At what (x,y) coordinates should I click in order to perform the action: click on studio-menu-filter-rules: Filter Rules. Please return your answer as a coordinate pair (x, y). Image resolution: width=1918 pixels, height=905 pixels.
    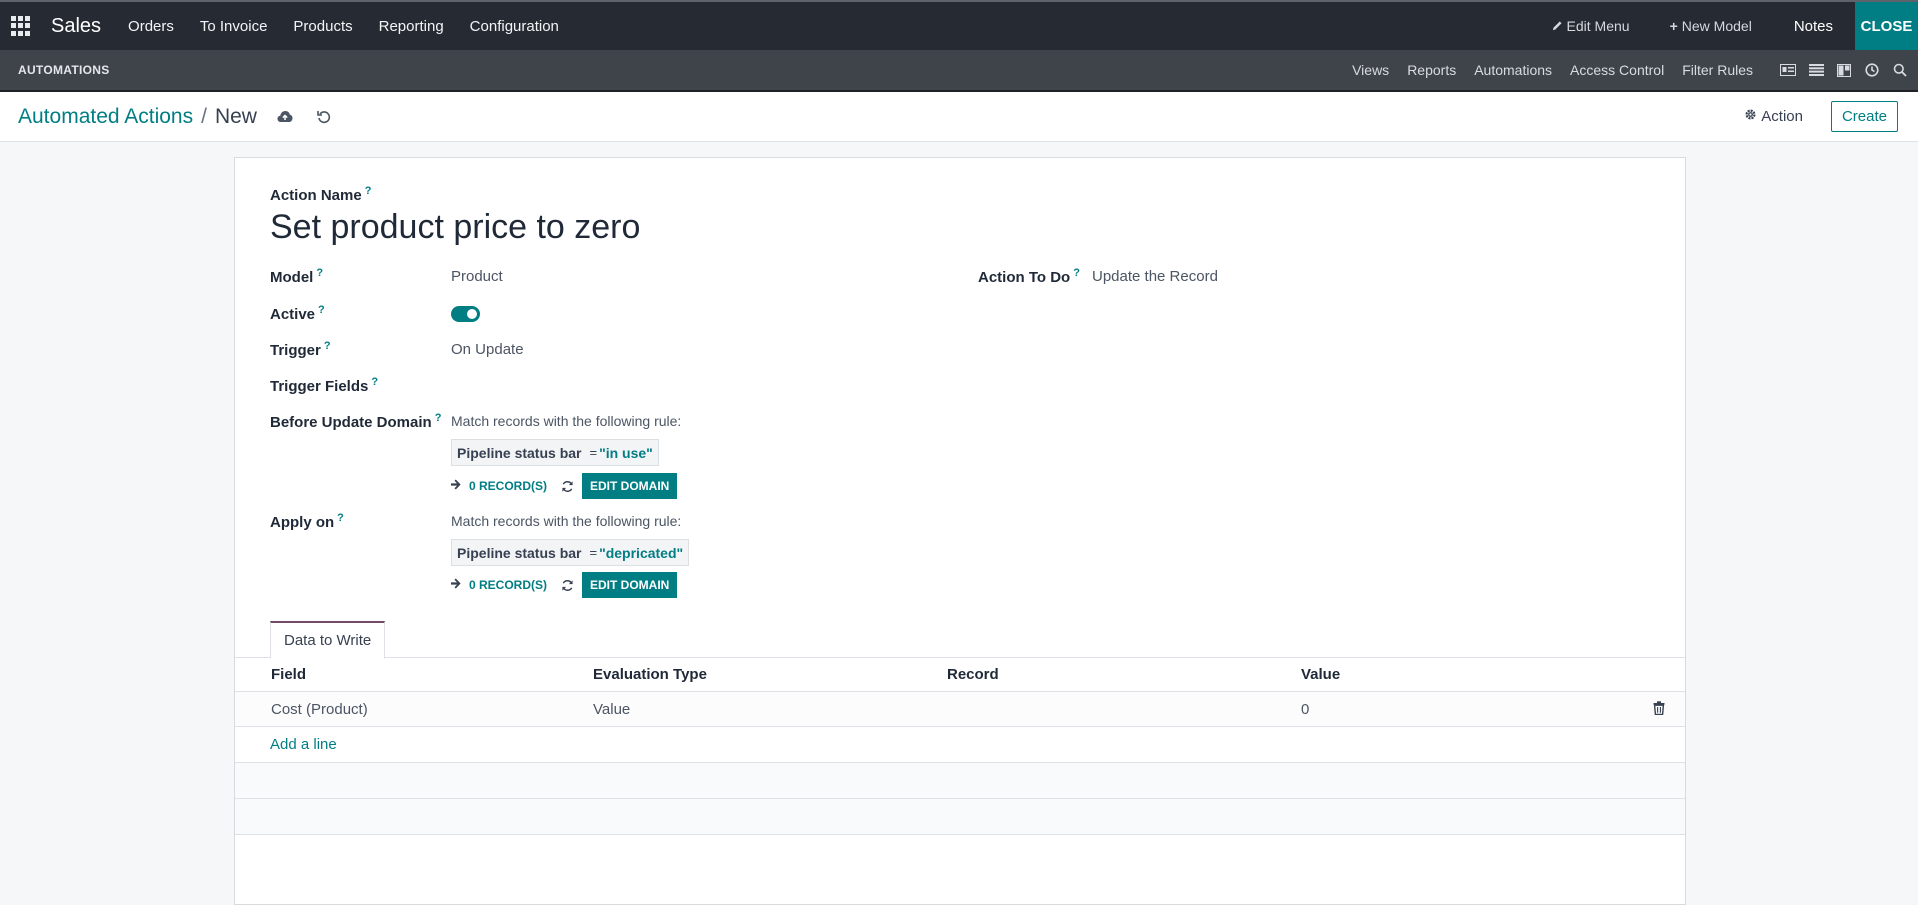
    Looking at the image, I should click on (1717, 70).